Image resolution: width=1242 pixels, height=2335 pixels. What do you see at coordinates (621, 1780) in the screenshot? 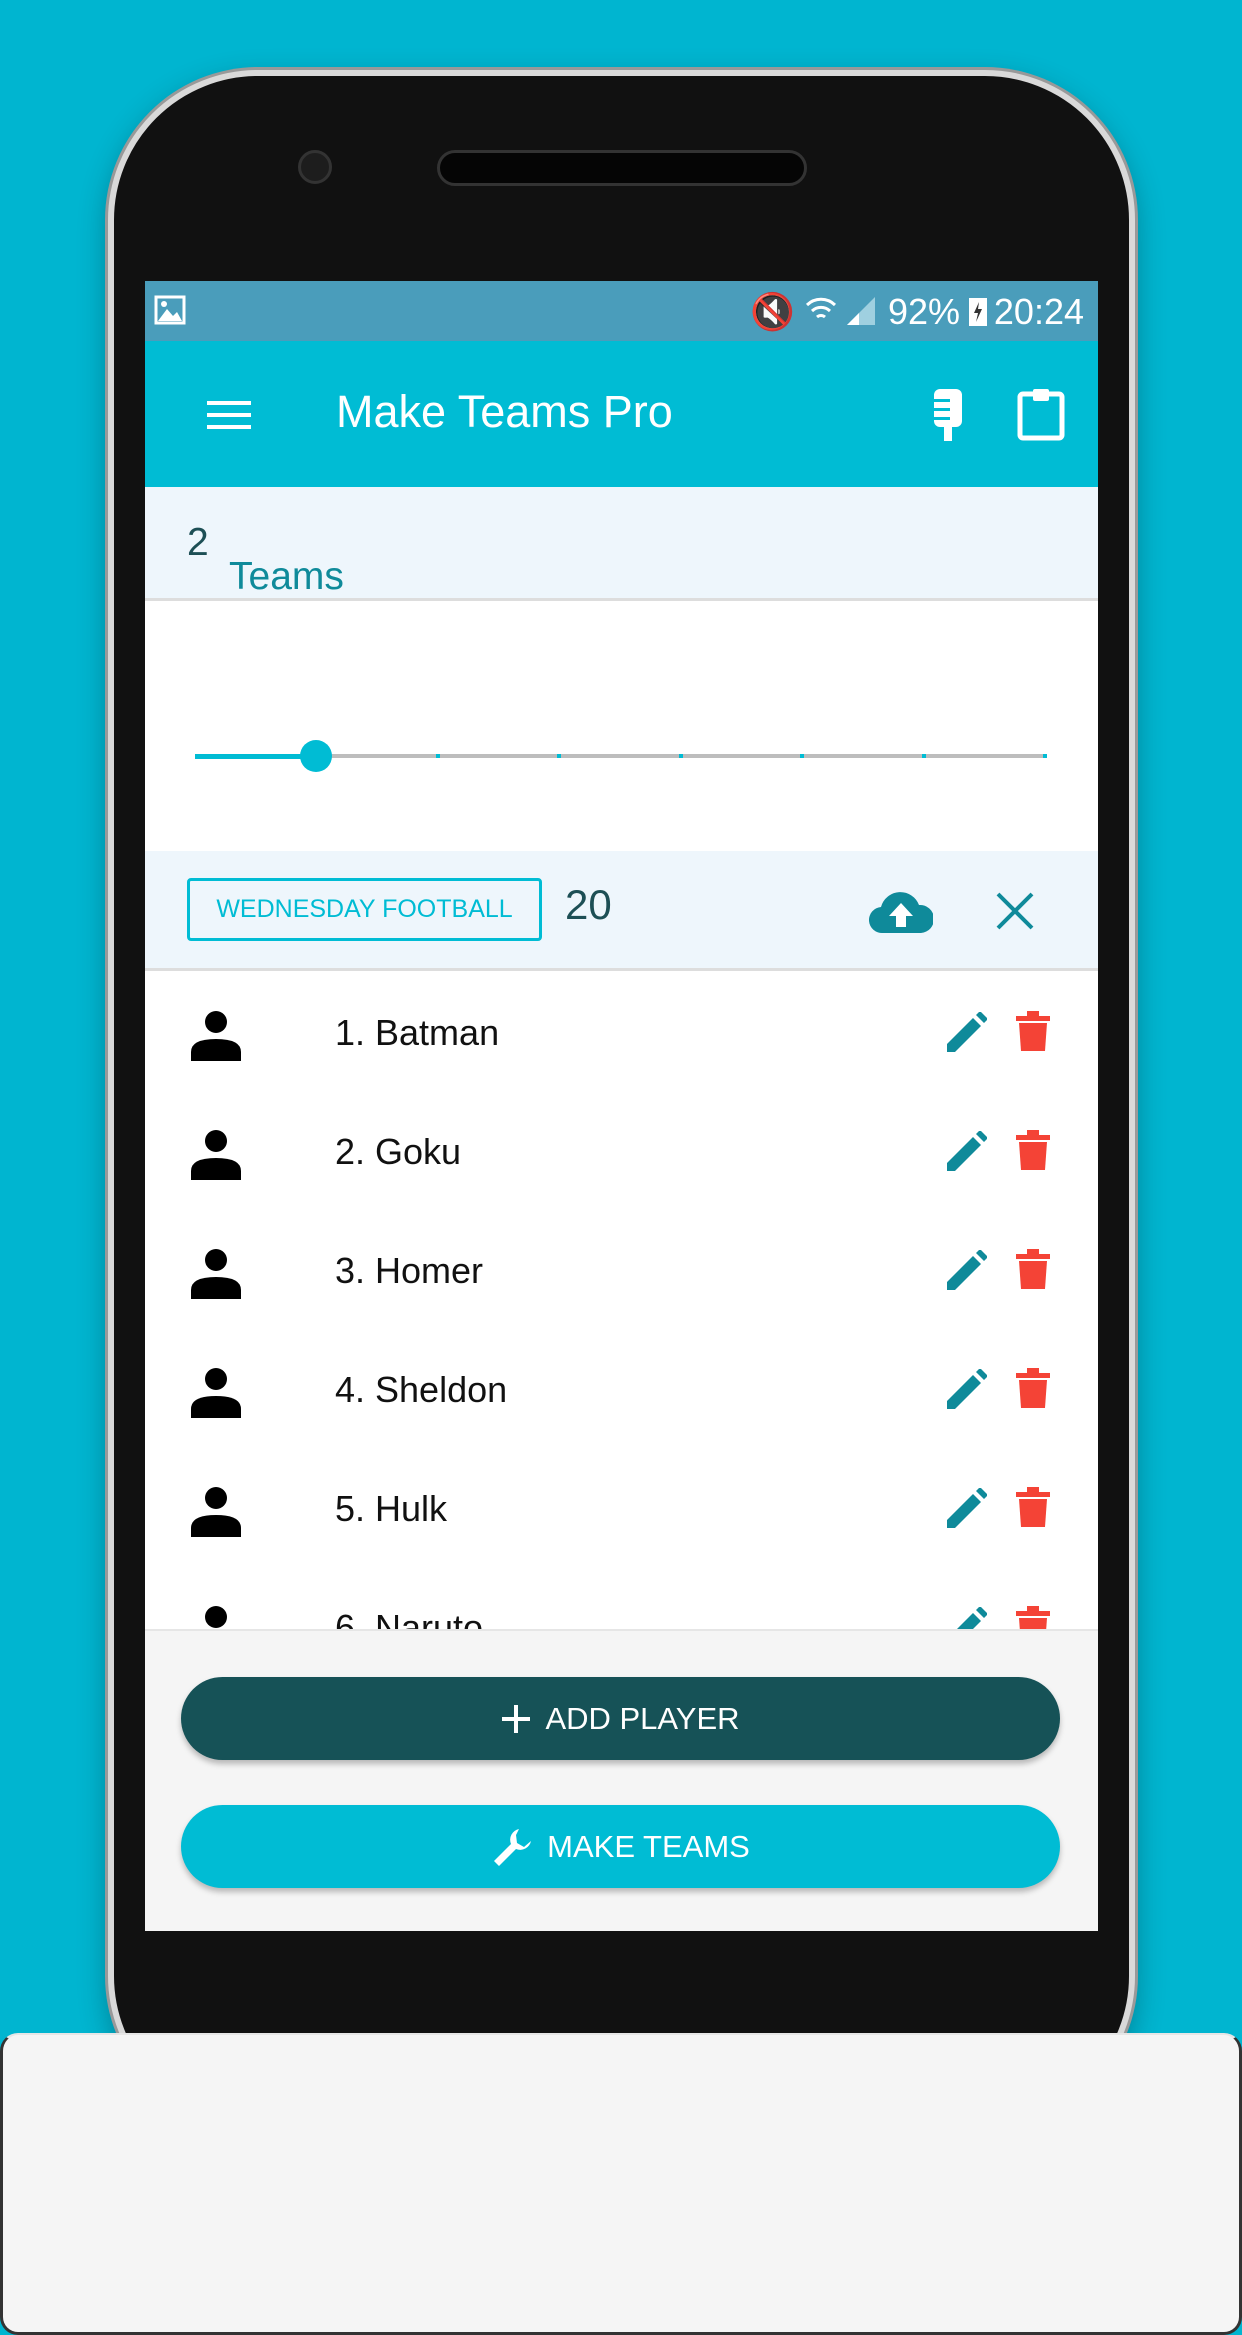
I see `bottom-actions: ADD PLAYER MAKE TEAMS` at bounding box center [621, 1780].